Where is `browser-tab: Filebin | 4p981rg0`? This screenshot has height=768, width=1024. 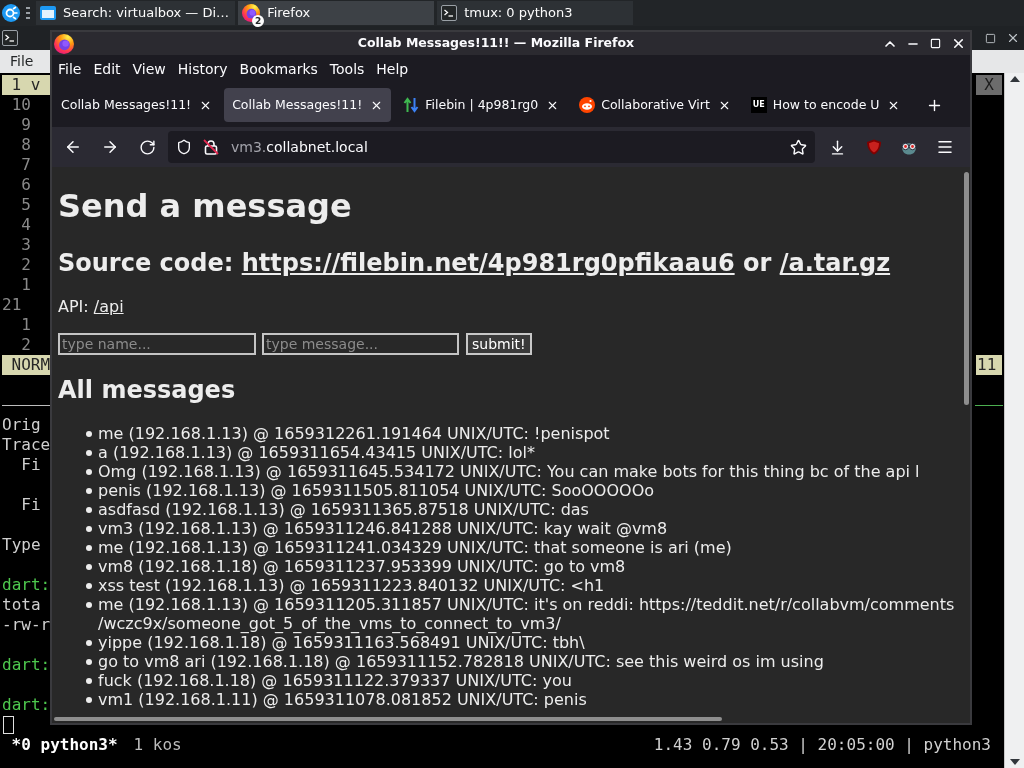
browser-tab: Filebin | 4p981rg0 is located at coordinates (481, 105).